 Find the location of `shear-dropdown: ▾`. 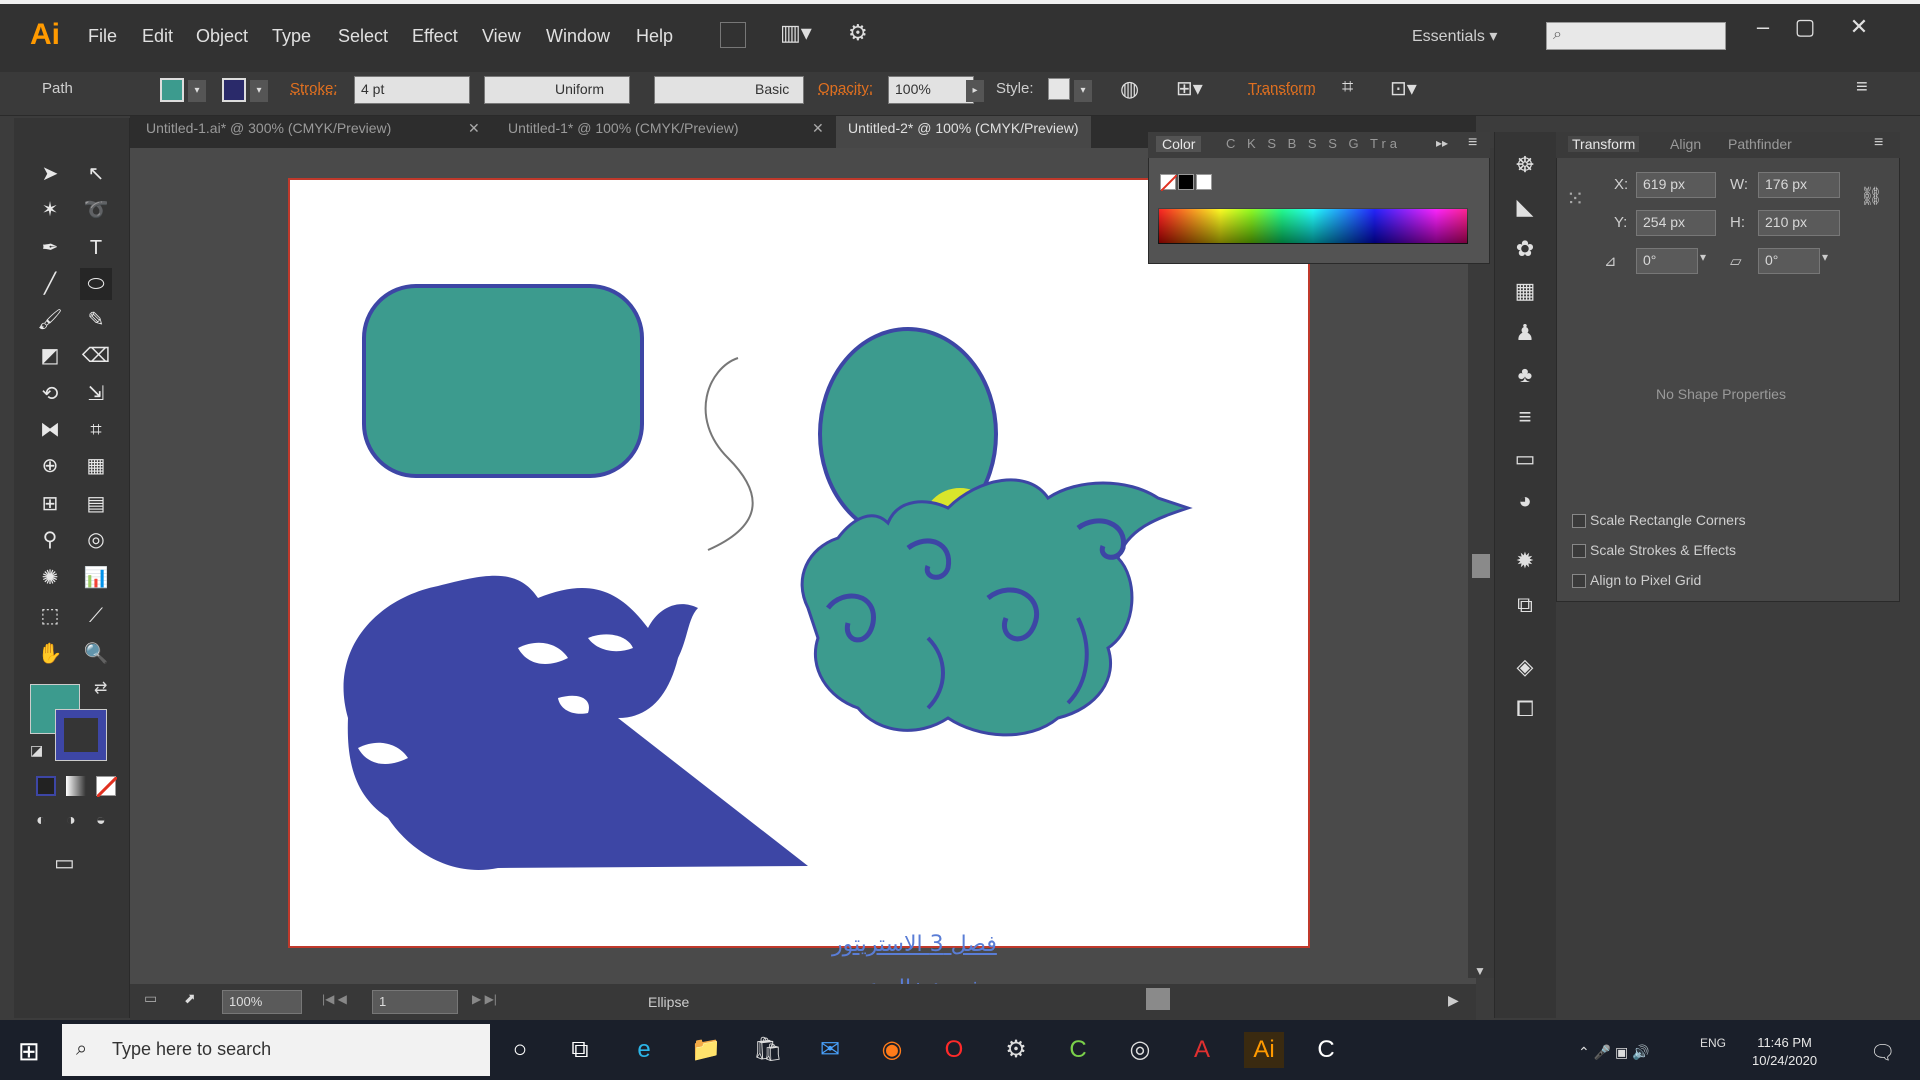

shear-dropdown: ▾ is located at coordinates (1825, 257).